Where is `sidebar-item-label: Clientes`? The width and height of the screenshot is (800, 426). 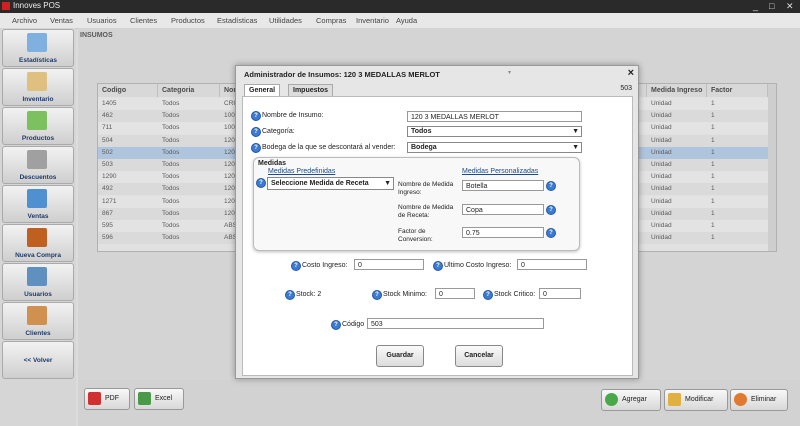
sidebar-item-label: Clientes is located at coordinates (38, 333).